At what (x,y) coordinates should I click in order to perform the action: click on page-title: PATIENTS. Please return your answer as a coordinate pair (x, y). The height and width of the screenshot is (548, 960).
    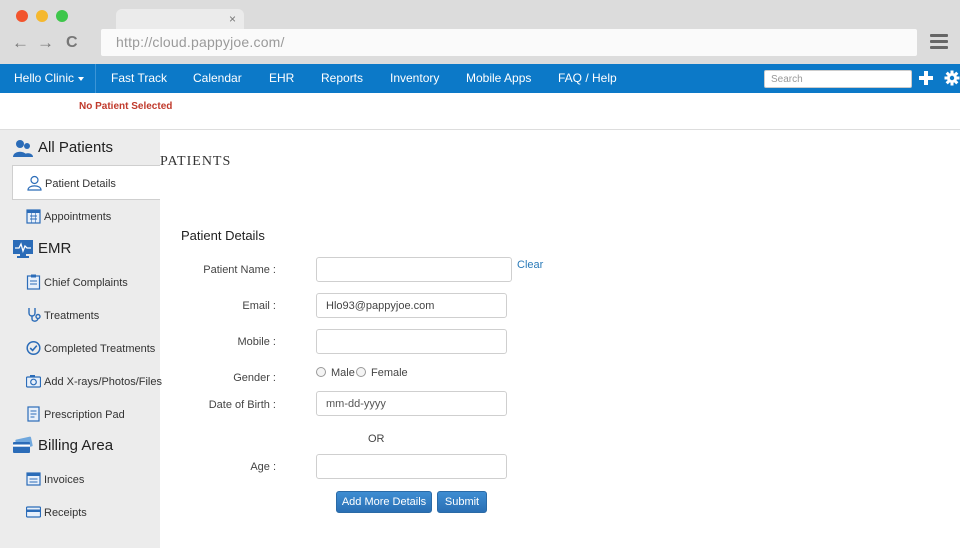
    Looking at the image, I should click on (196, 161).